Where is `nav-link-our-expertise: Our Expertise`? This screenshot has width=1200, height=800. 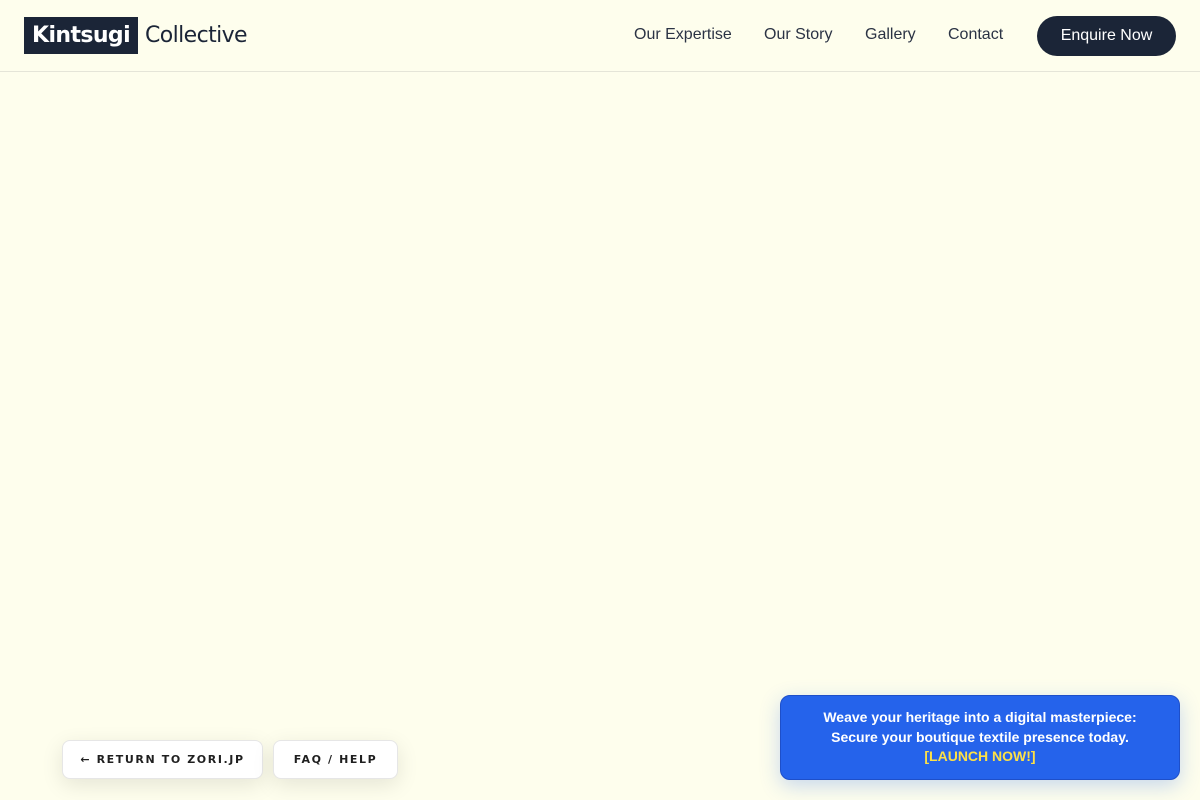 nav-link-our-expertise: Our Expertise is located at coordinates (683, 35).